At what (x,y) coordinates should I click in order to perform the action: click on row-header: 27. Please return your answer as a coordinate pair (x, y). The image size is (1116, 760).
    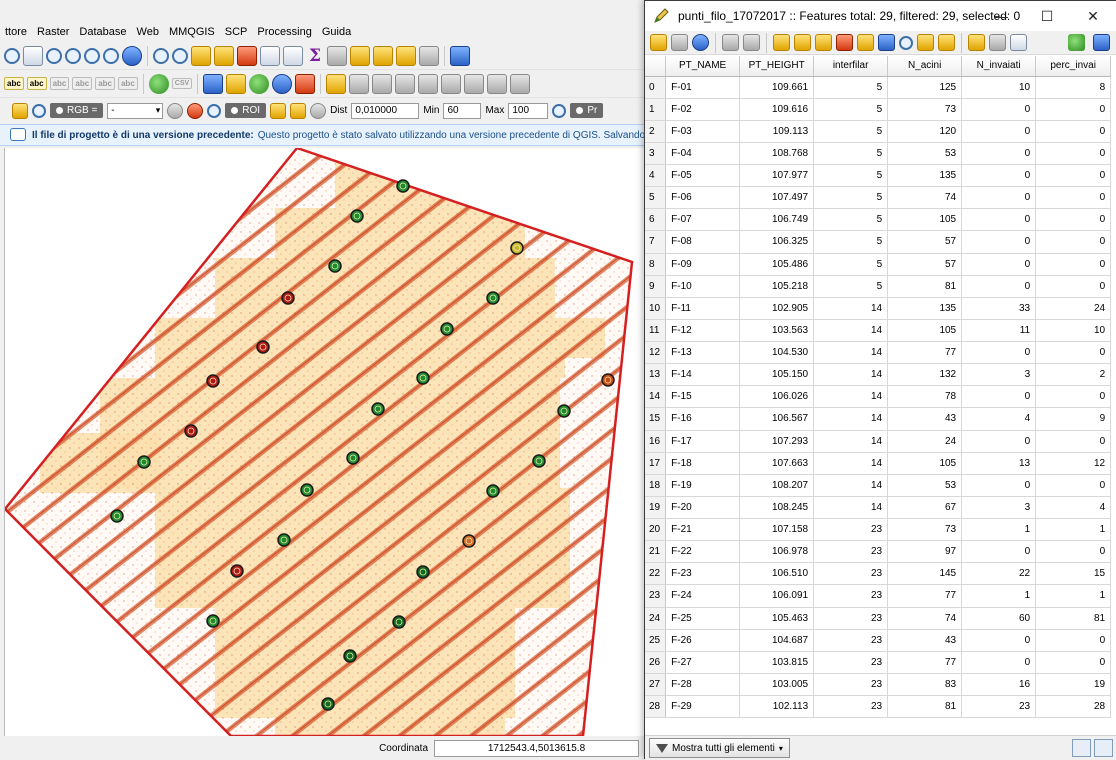
    Looking at the image, I should click on (656, 685).